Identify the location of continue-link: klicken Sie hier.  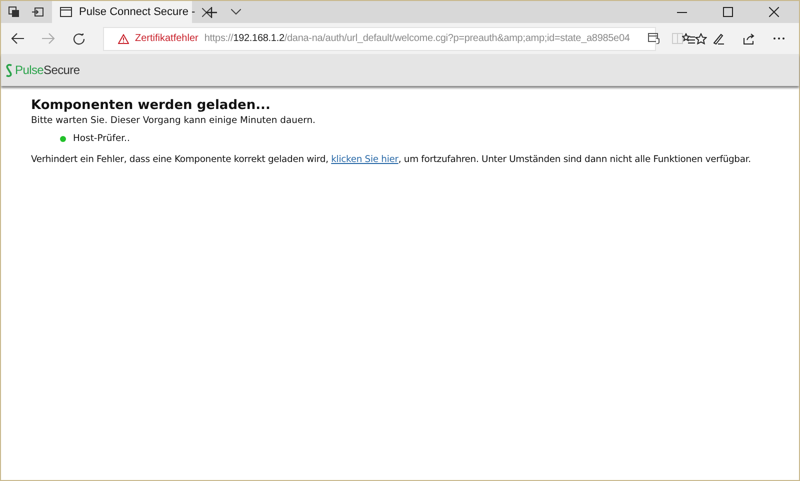
(364, 159).